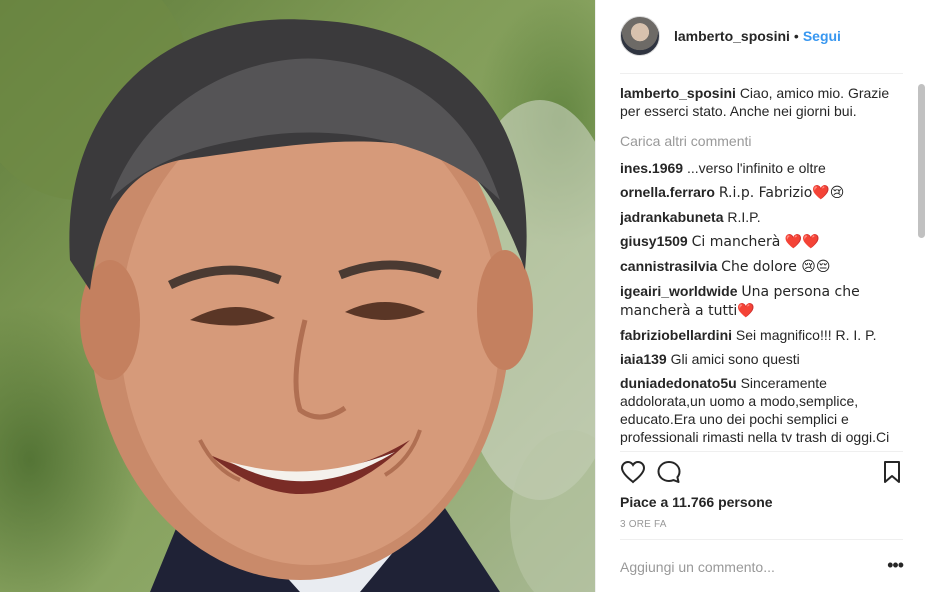 The height and width of the screenshot is (592, 928). I want to click on comment-item: jadrankabuneta R.I.P., so click(763, 217).